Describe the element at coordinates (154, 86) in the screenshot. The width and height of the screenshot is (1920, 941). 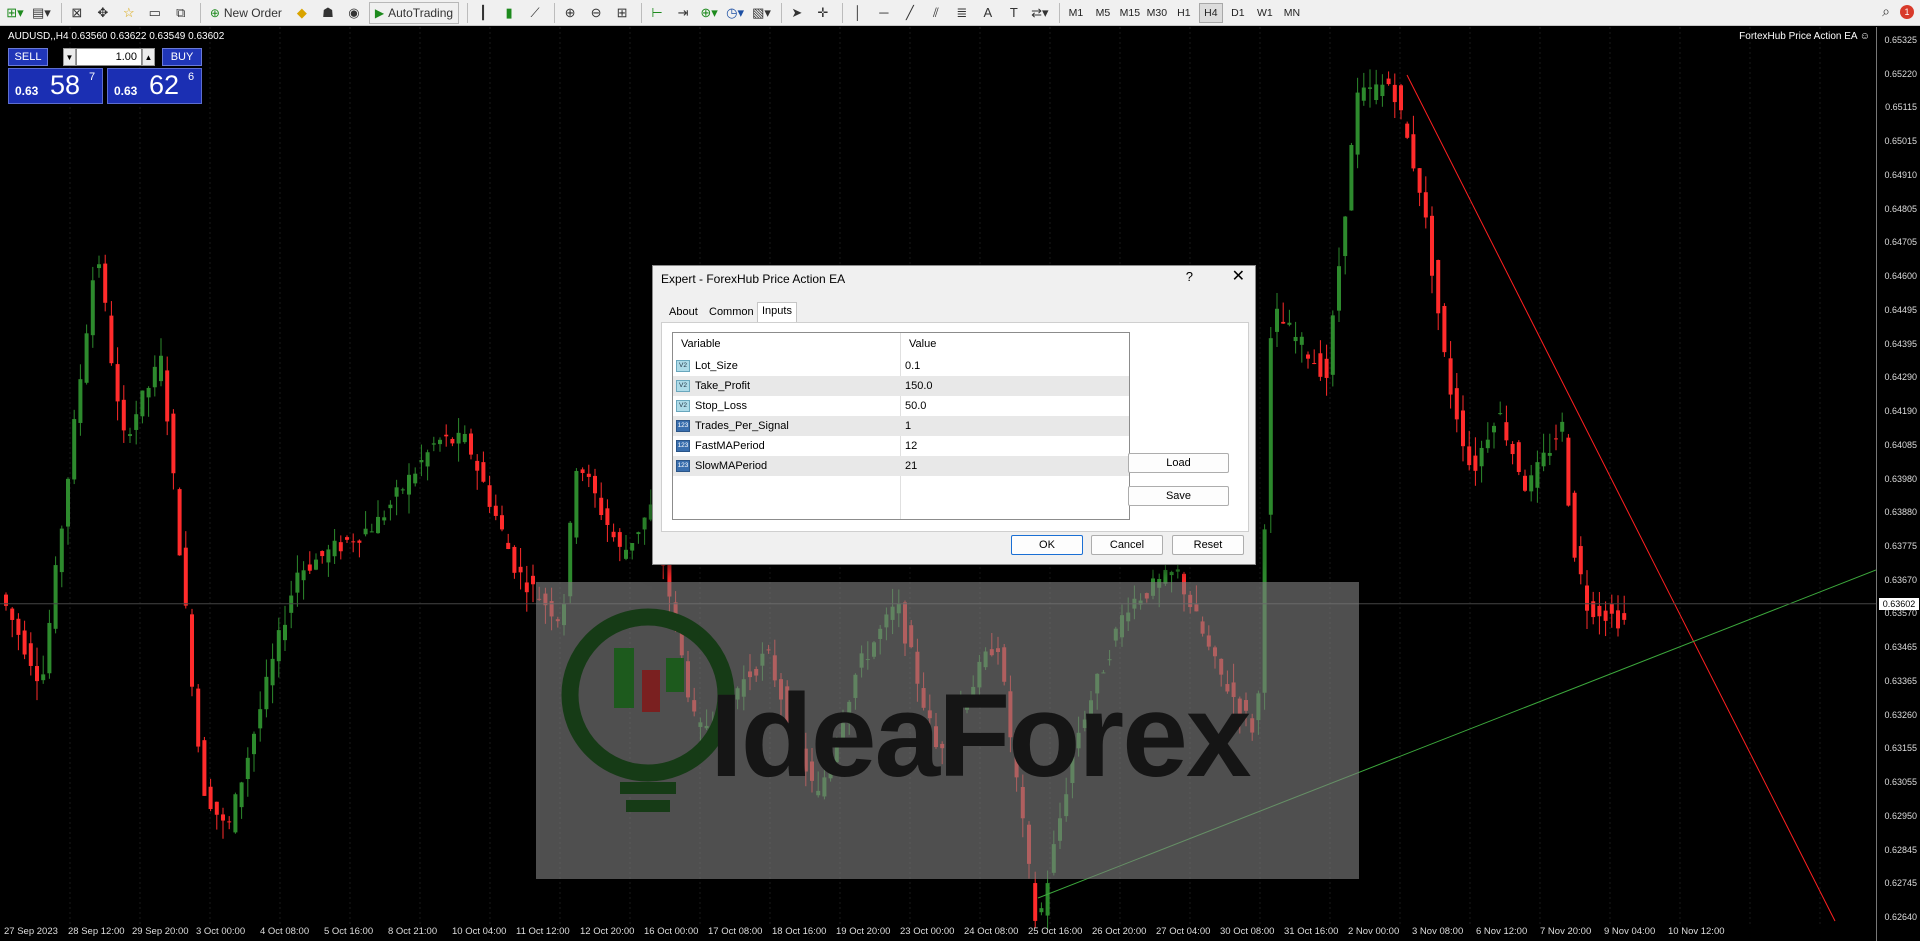
I see `buy-price-panel: 0.63 62 6` at that location.